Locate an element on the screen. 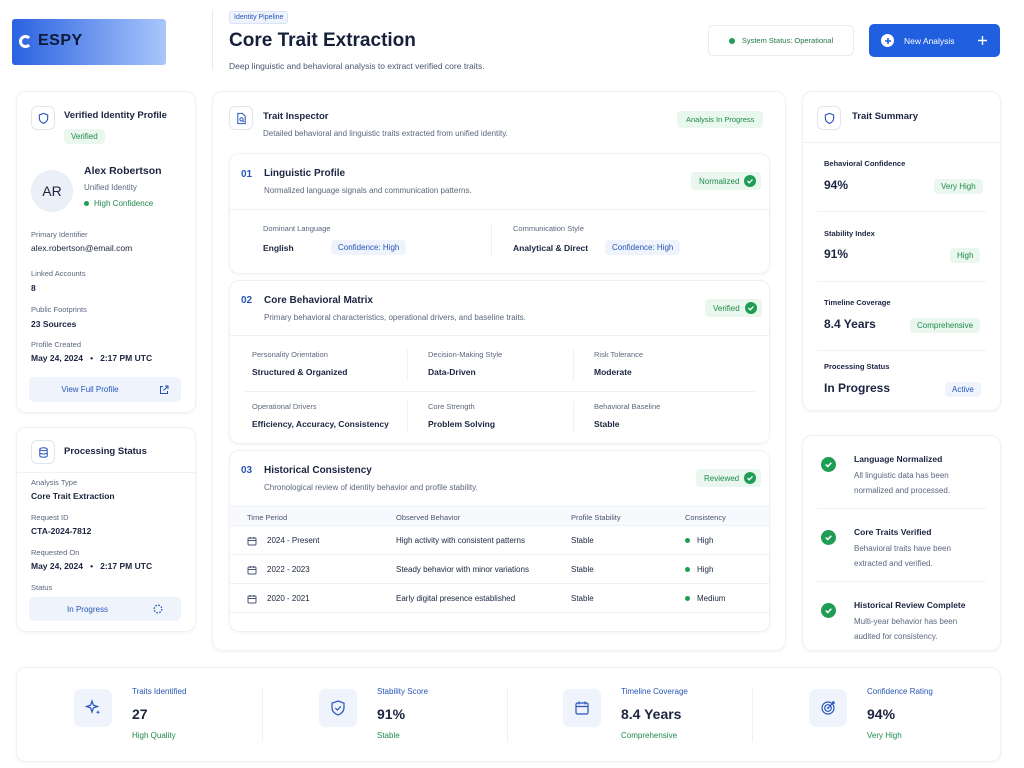 The image size is (1024, 768). view-full-profile-button: View Full Profile is located at coordinates (105, 389).